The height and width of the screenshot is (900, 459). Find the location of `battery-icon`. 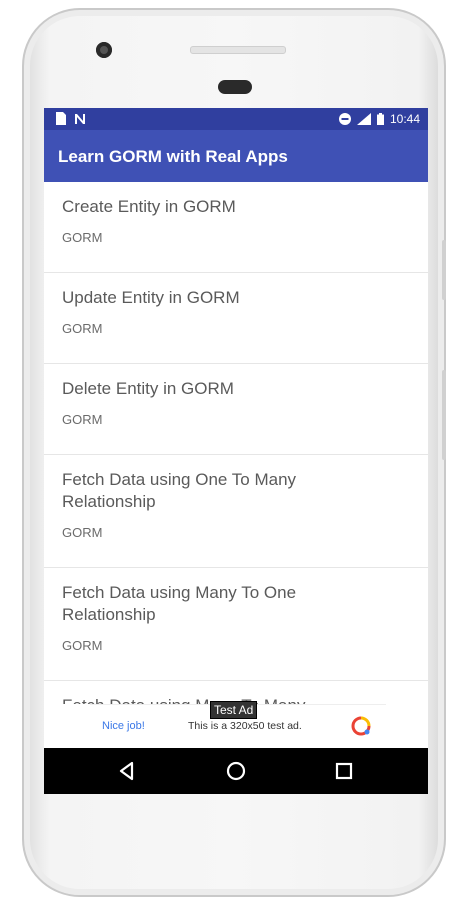

battery-icon is located at coordinates (380, 119).